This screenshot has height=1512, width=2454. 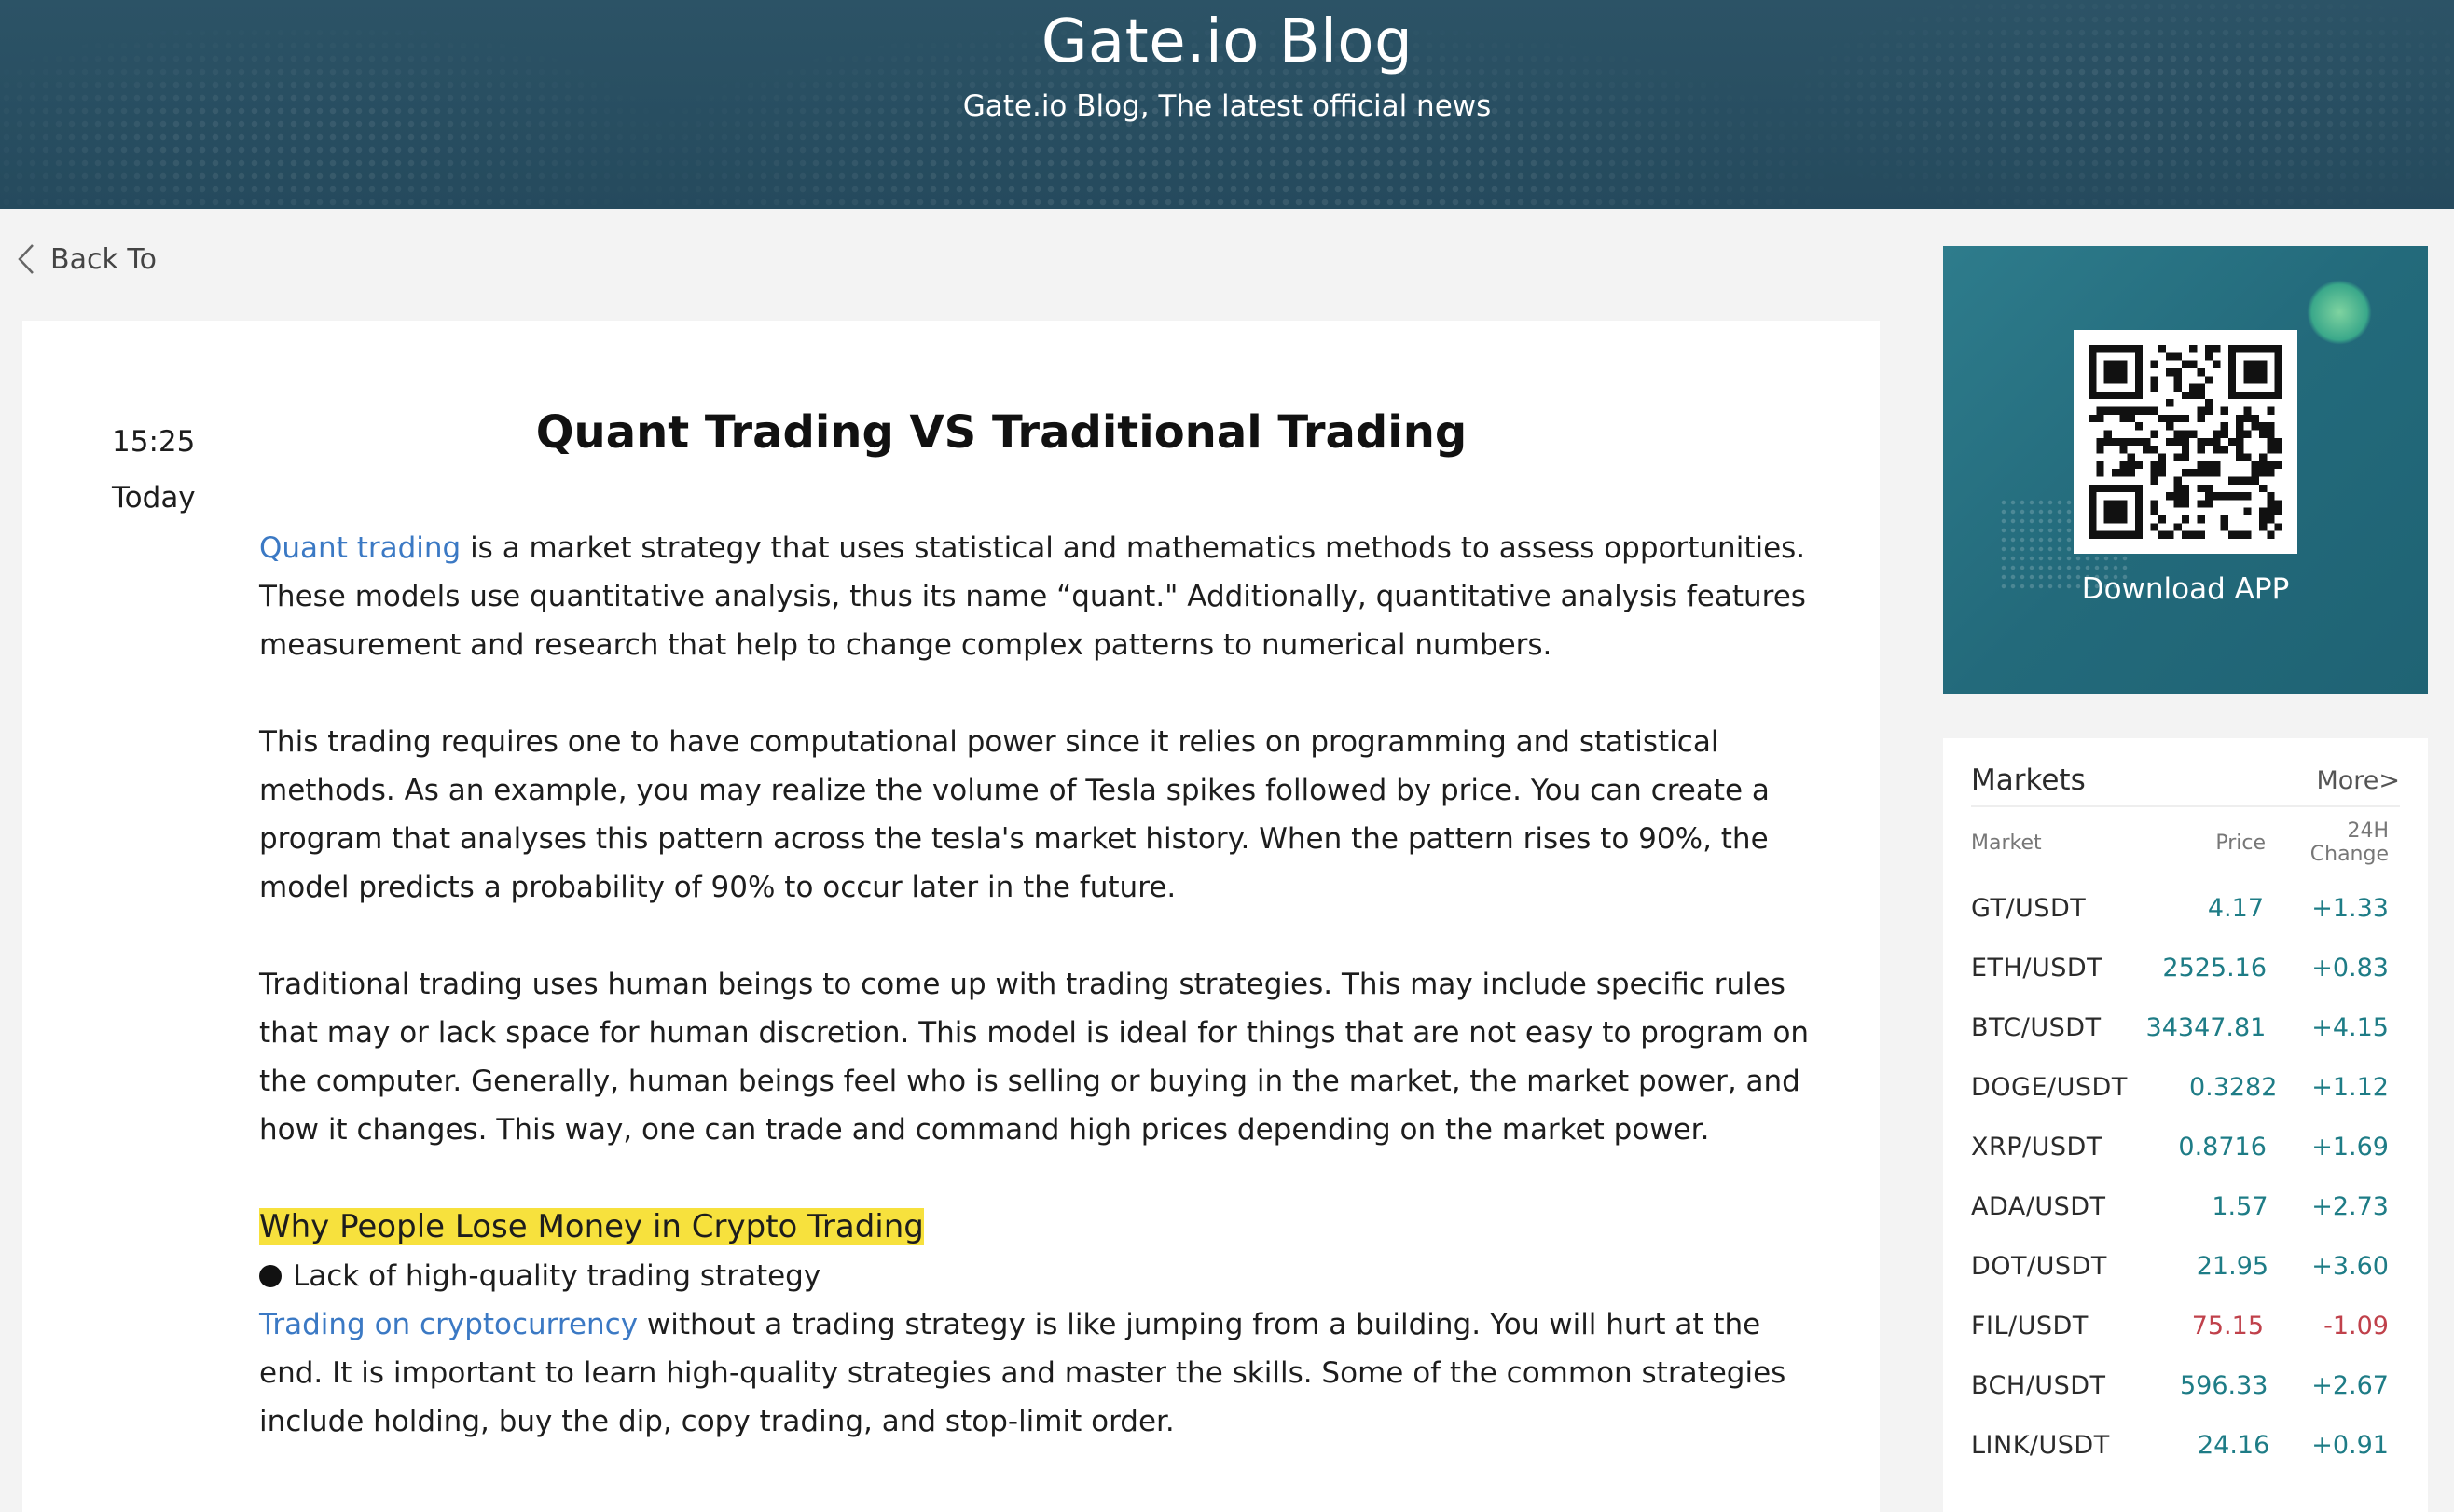 What do you see at coordinates (2029, 908) in the screenshot?
I see `market-pair: GT/USDT` at bounding box center [2029, 908].